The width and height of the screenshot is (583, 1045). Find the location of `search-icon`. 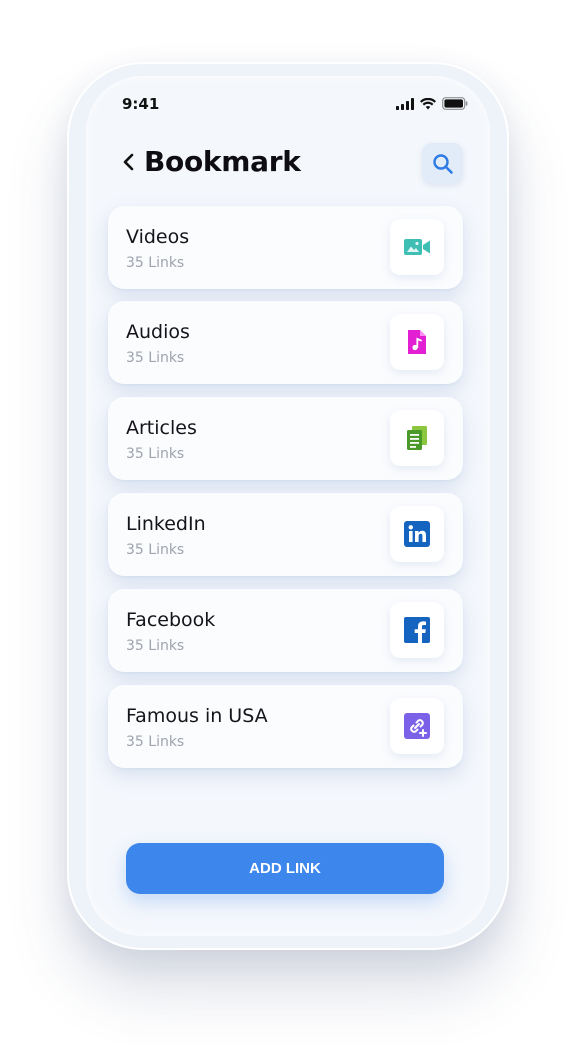

search-icon is located at coordinates (442, 163).